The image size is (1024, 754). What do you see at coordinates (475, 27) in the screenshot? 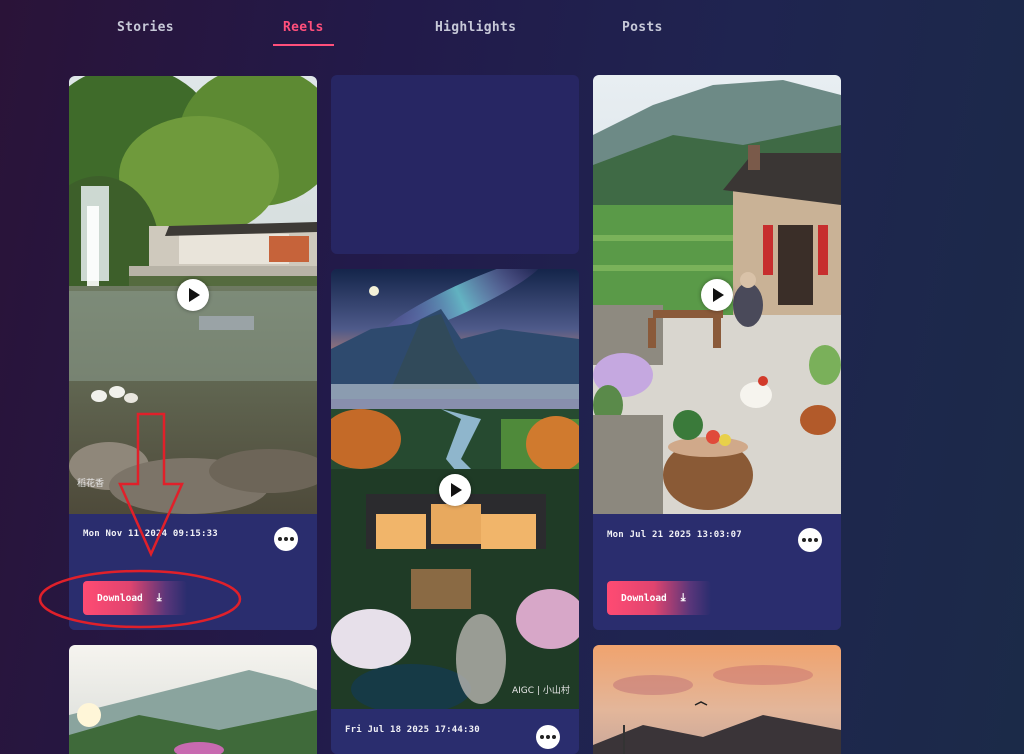
I see `tab-highlights: Highlights` at bounding box center [475, 27].